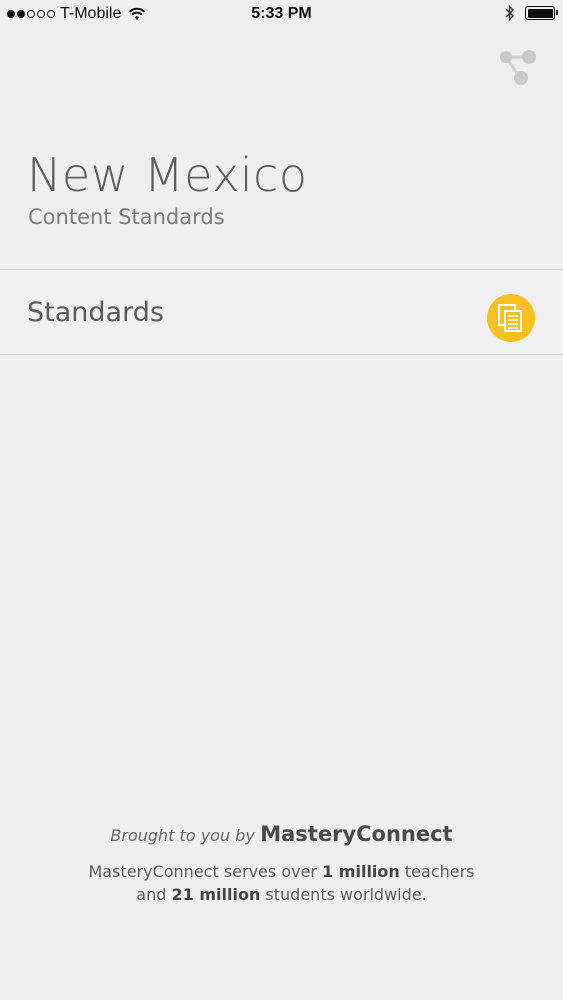 Image resolution: width=563 pixels, height=1000 pixels. I want to click on status-right, so click(531, 13).